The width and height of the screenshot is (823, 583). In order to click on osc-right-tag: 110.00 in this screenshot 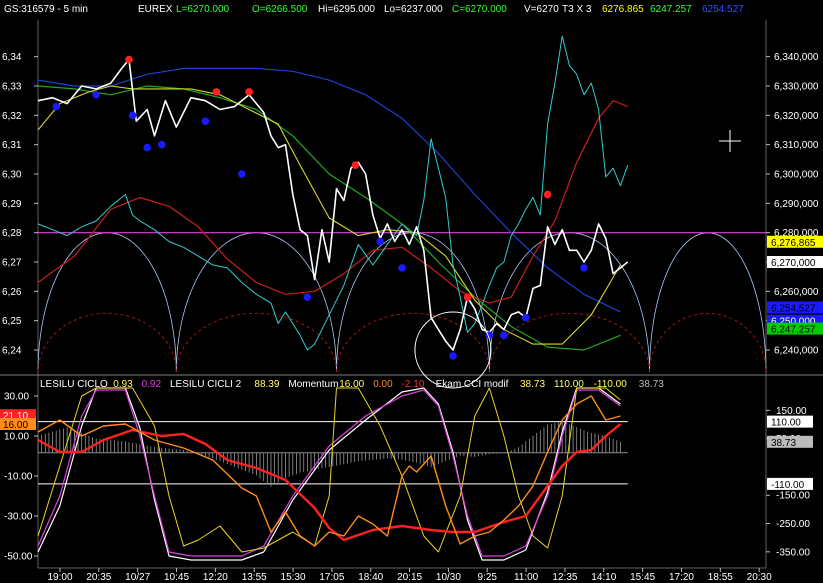, I will do `click(790, 422)`.